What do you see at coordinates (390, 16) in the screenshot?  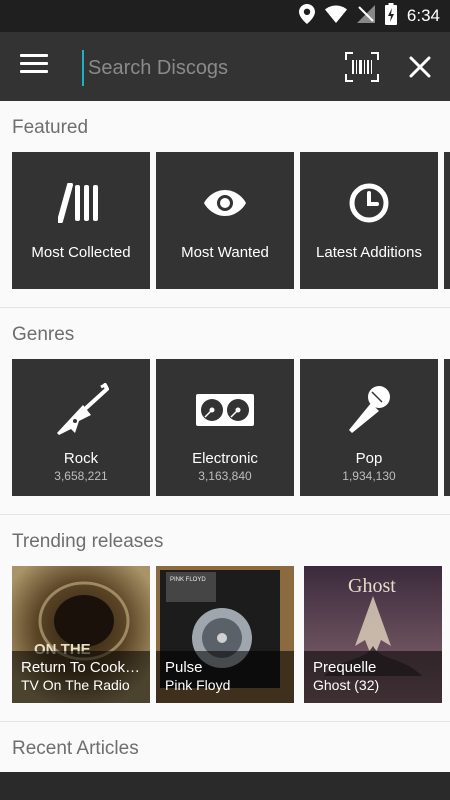 I see `battery-charging-icon` at bounding box center [390, 16].